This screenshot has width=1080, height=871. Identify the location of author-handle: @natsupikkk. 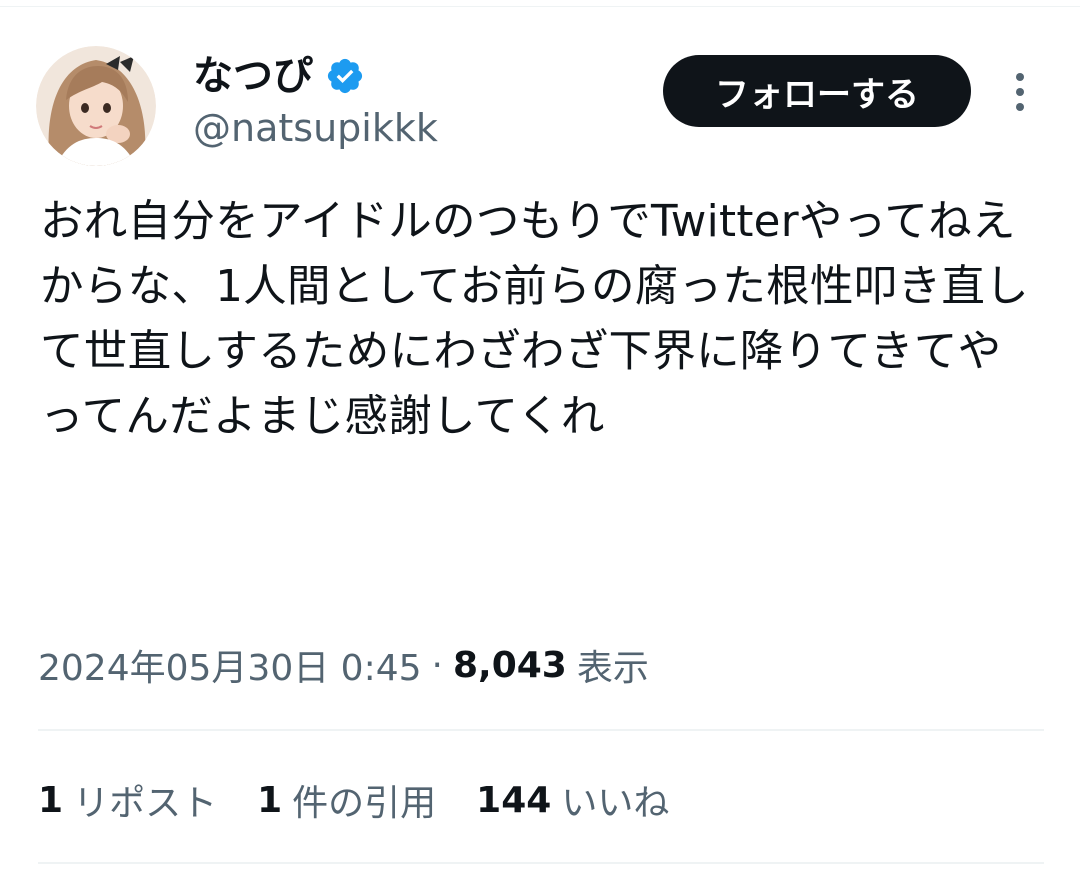
(315, 129).